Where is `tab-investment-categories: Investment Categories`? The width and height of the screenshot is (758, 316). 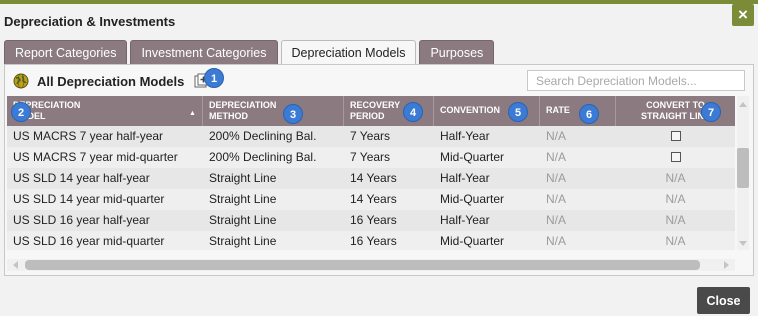
tab-investment-categories: Investment Categories is located at coordinates (204, 52).